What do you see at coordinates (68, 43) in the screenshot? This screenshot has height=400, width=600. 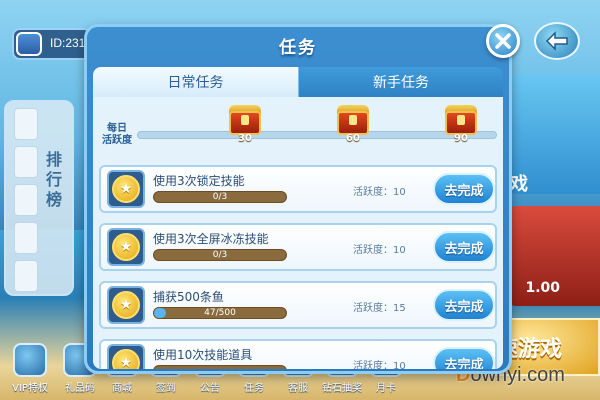 I see `player-id: ID:231` at bounding box center [68, 43].